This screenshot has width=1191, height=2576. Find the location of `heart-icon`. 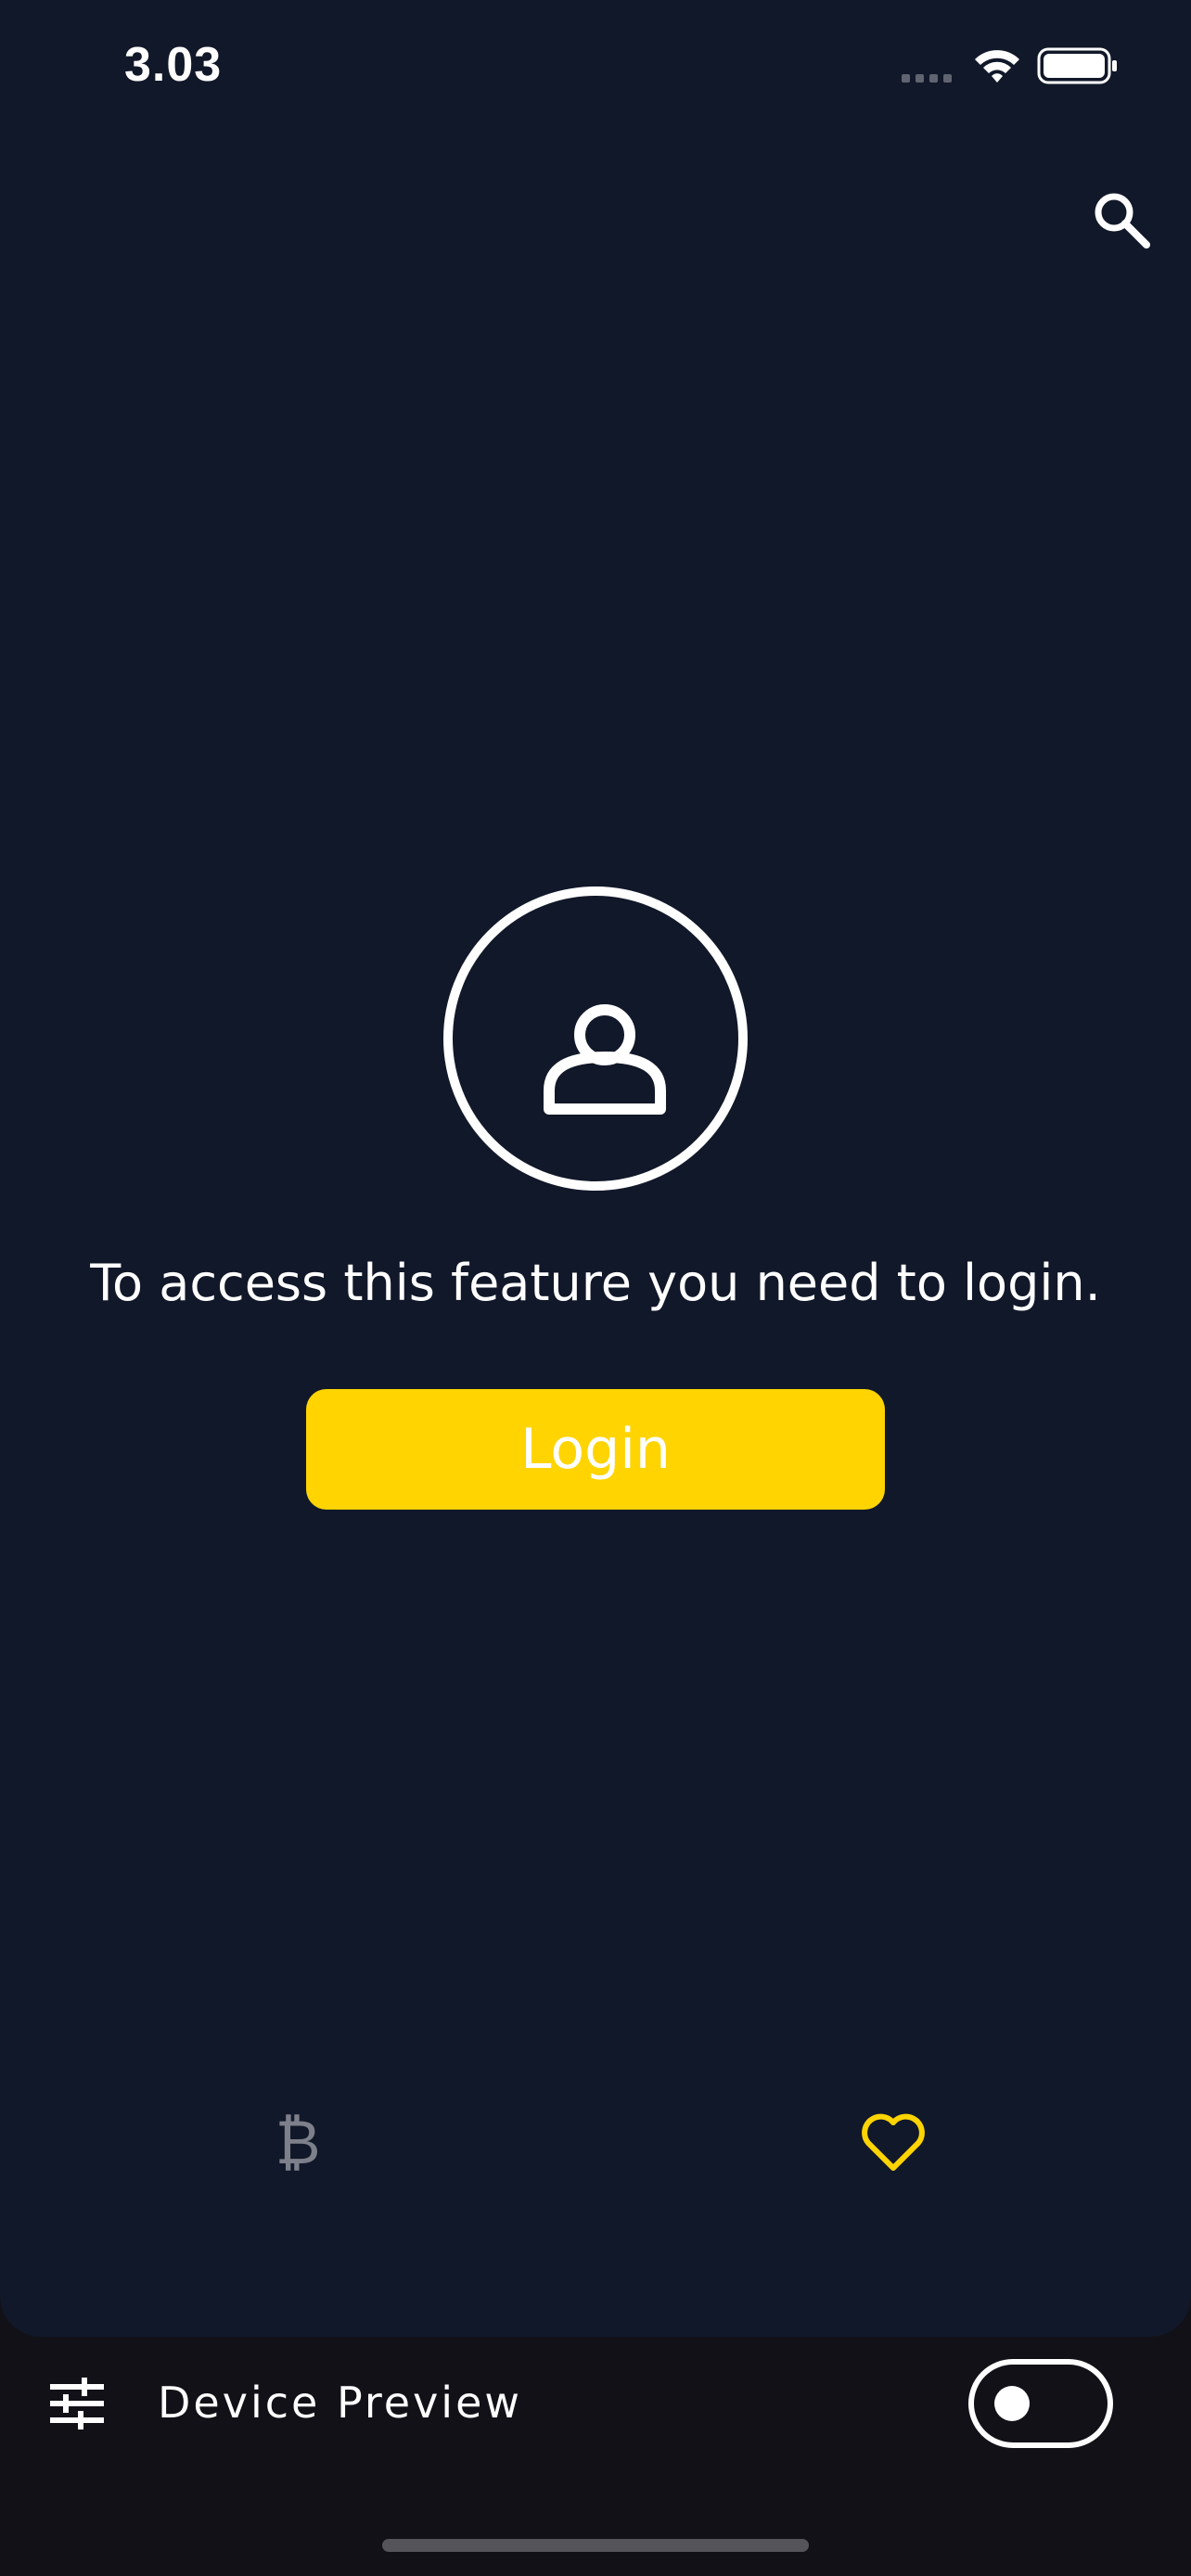

heart-icon is located at coordinates (894, 2143).